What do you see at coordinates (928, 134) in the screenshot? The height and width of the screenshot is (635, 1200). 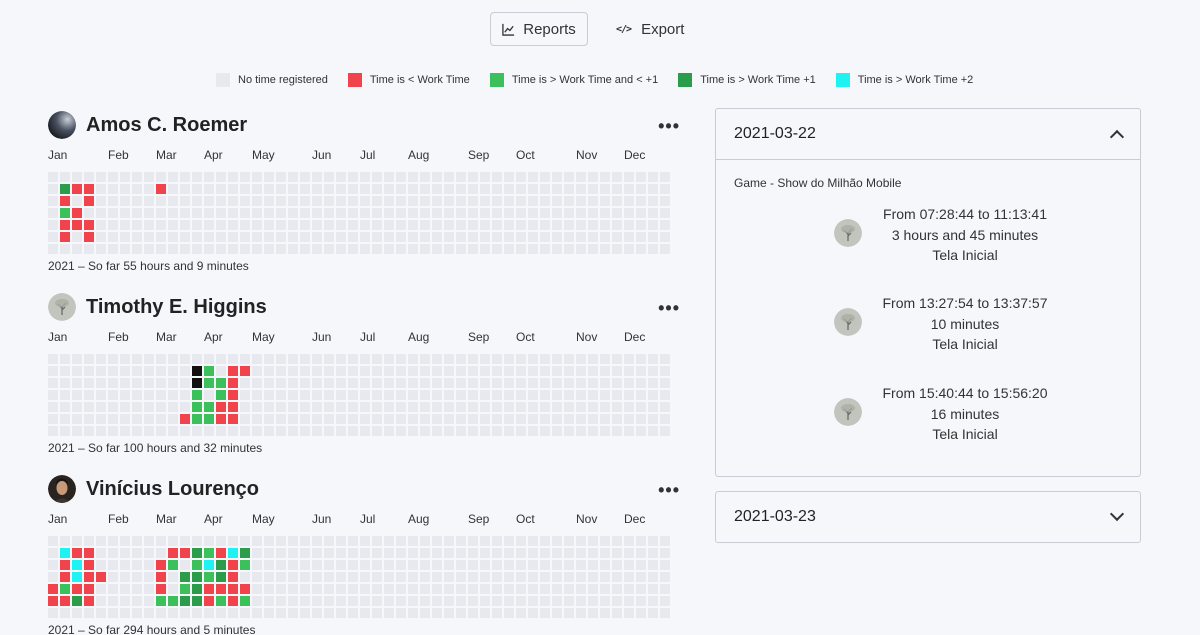 I see `day-panel-header: 2021-03-22` at bounding box center [928, 134].